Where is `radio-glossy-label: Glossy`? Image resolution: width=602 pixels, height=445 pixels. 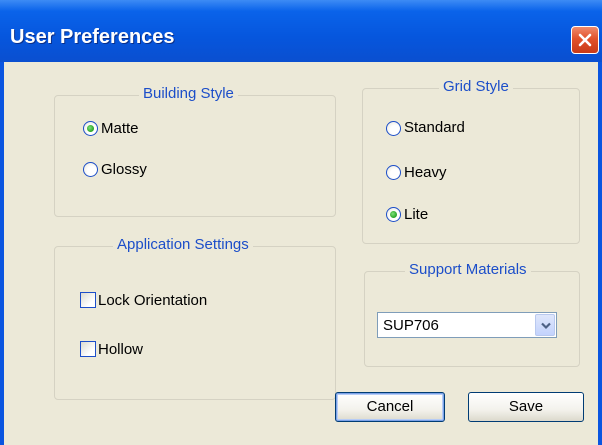 radio-glossy-label: Glossy is located at coordinates (124, 169).